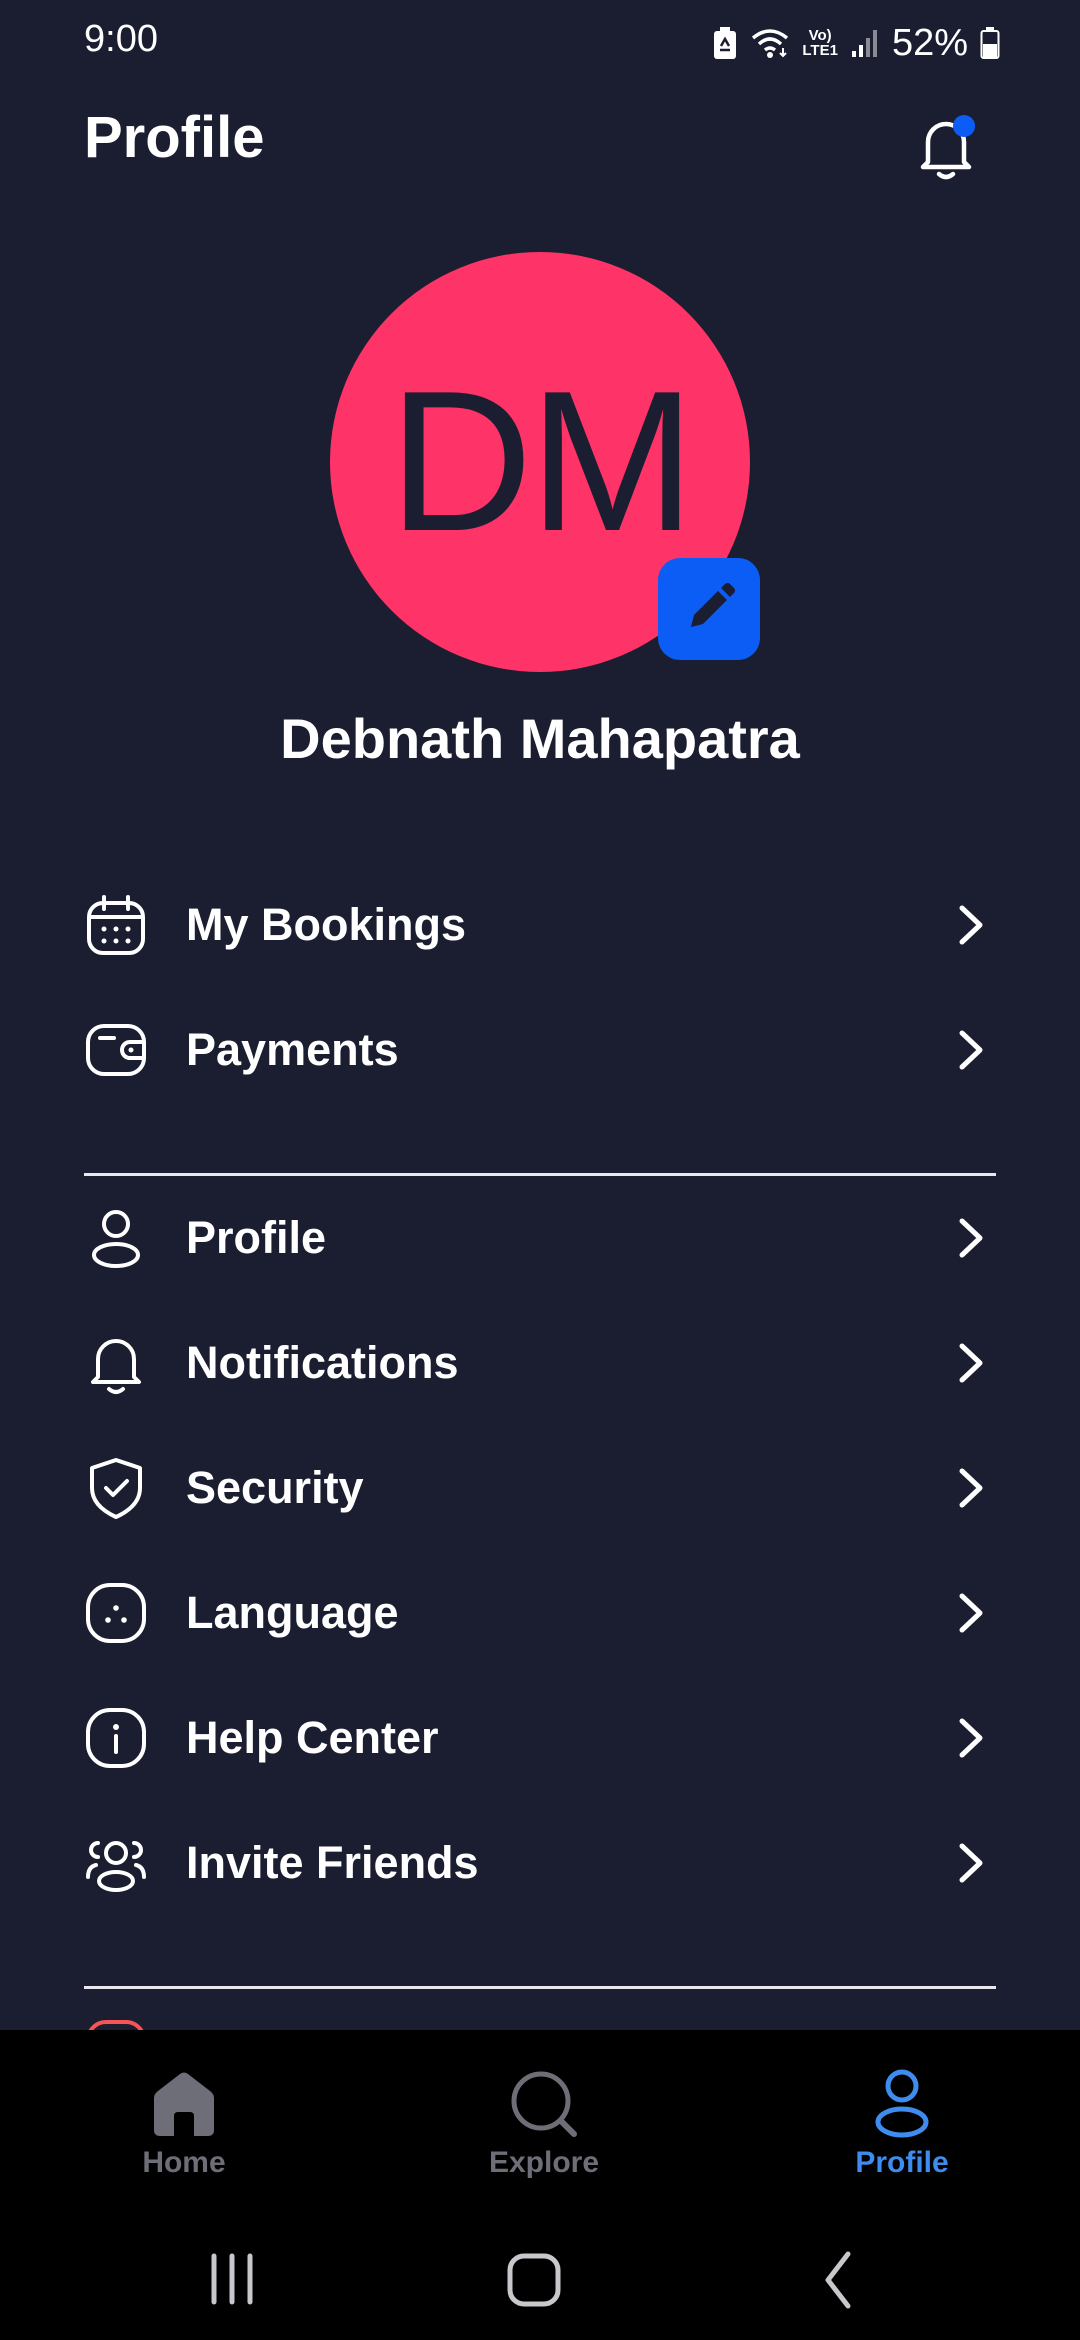 The width and height of the screenshot is (1080, 2340). I want to click on home-system-button, so click(534, 2280).